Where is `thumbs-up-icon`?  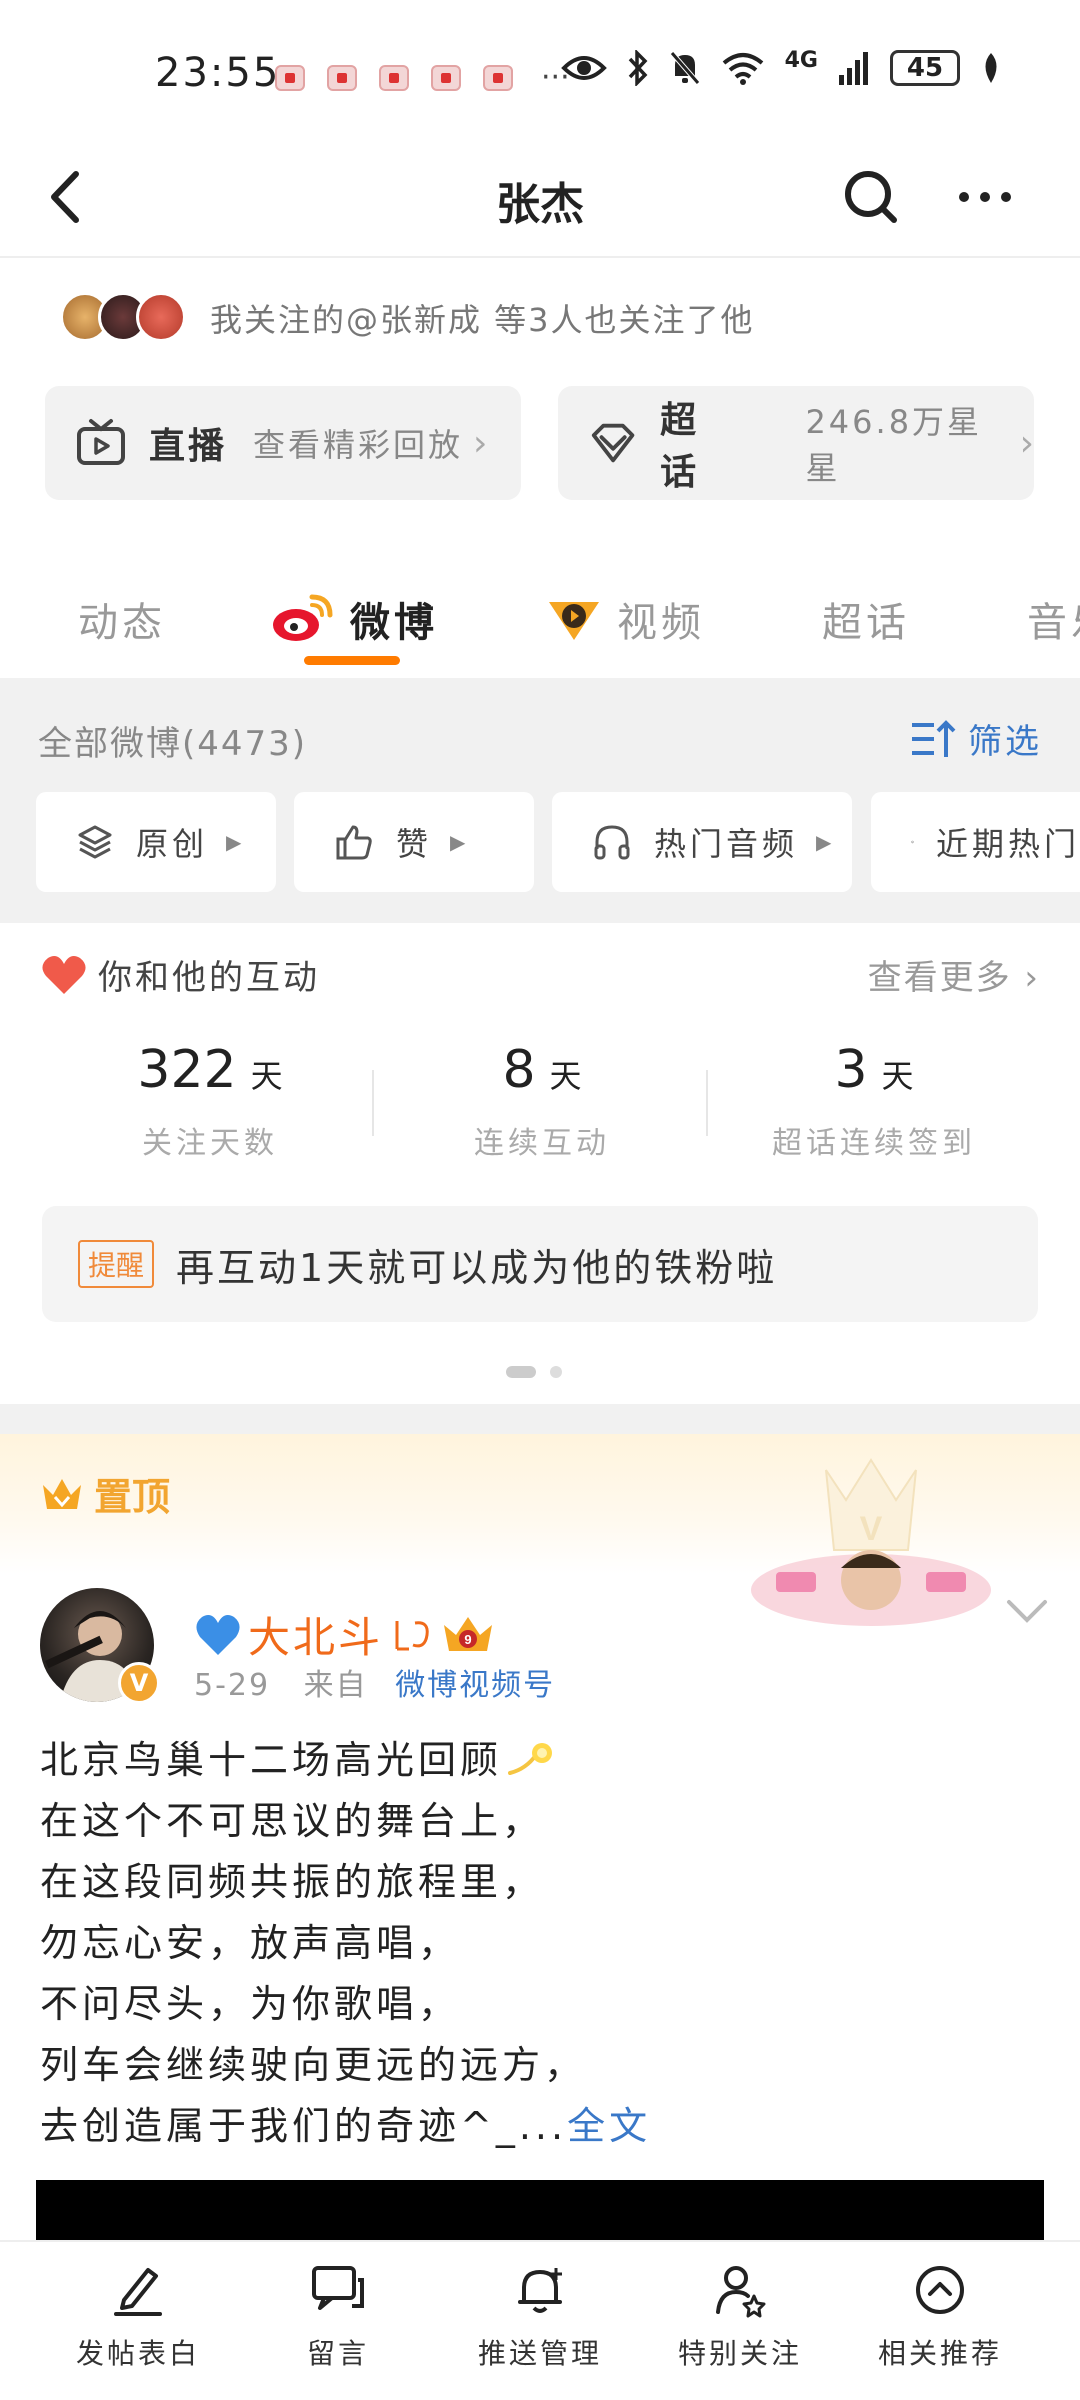 thumbs-up-icon is located at coordinates (354, 842).